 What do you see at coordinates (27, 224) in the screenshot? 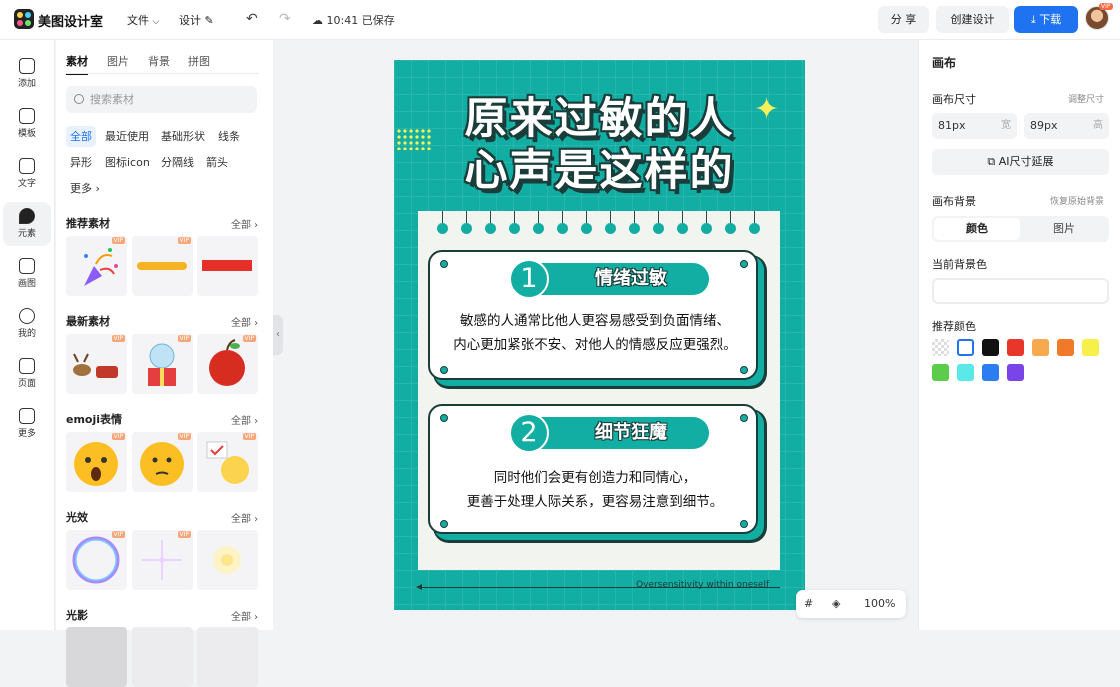
I see `nav-elements: 元素` at bounding box center [27, 224].